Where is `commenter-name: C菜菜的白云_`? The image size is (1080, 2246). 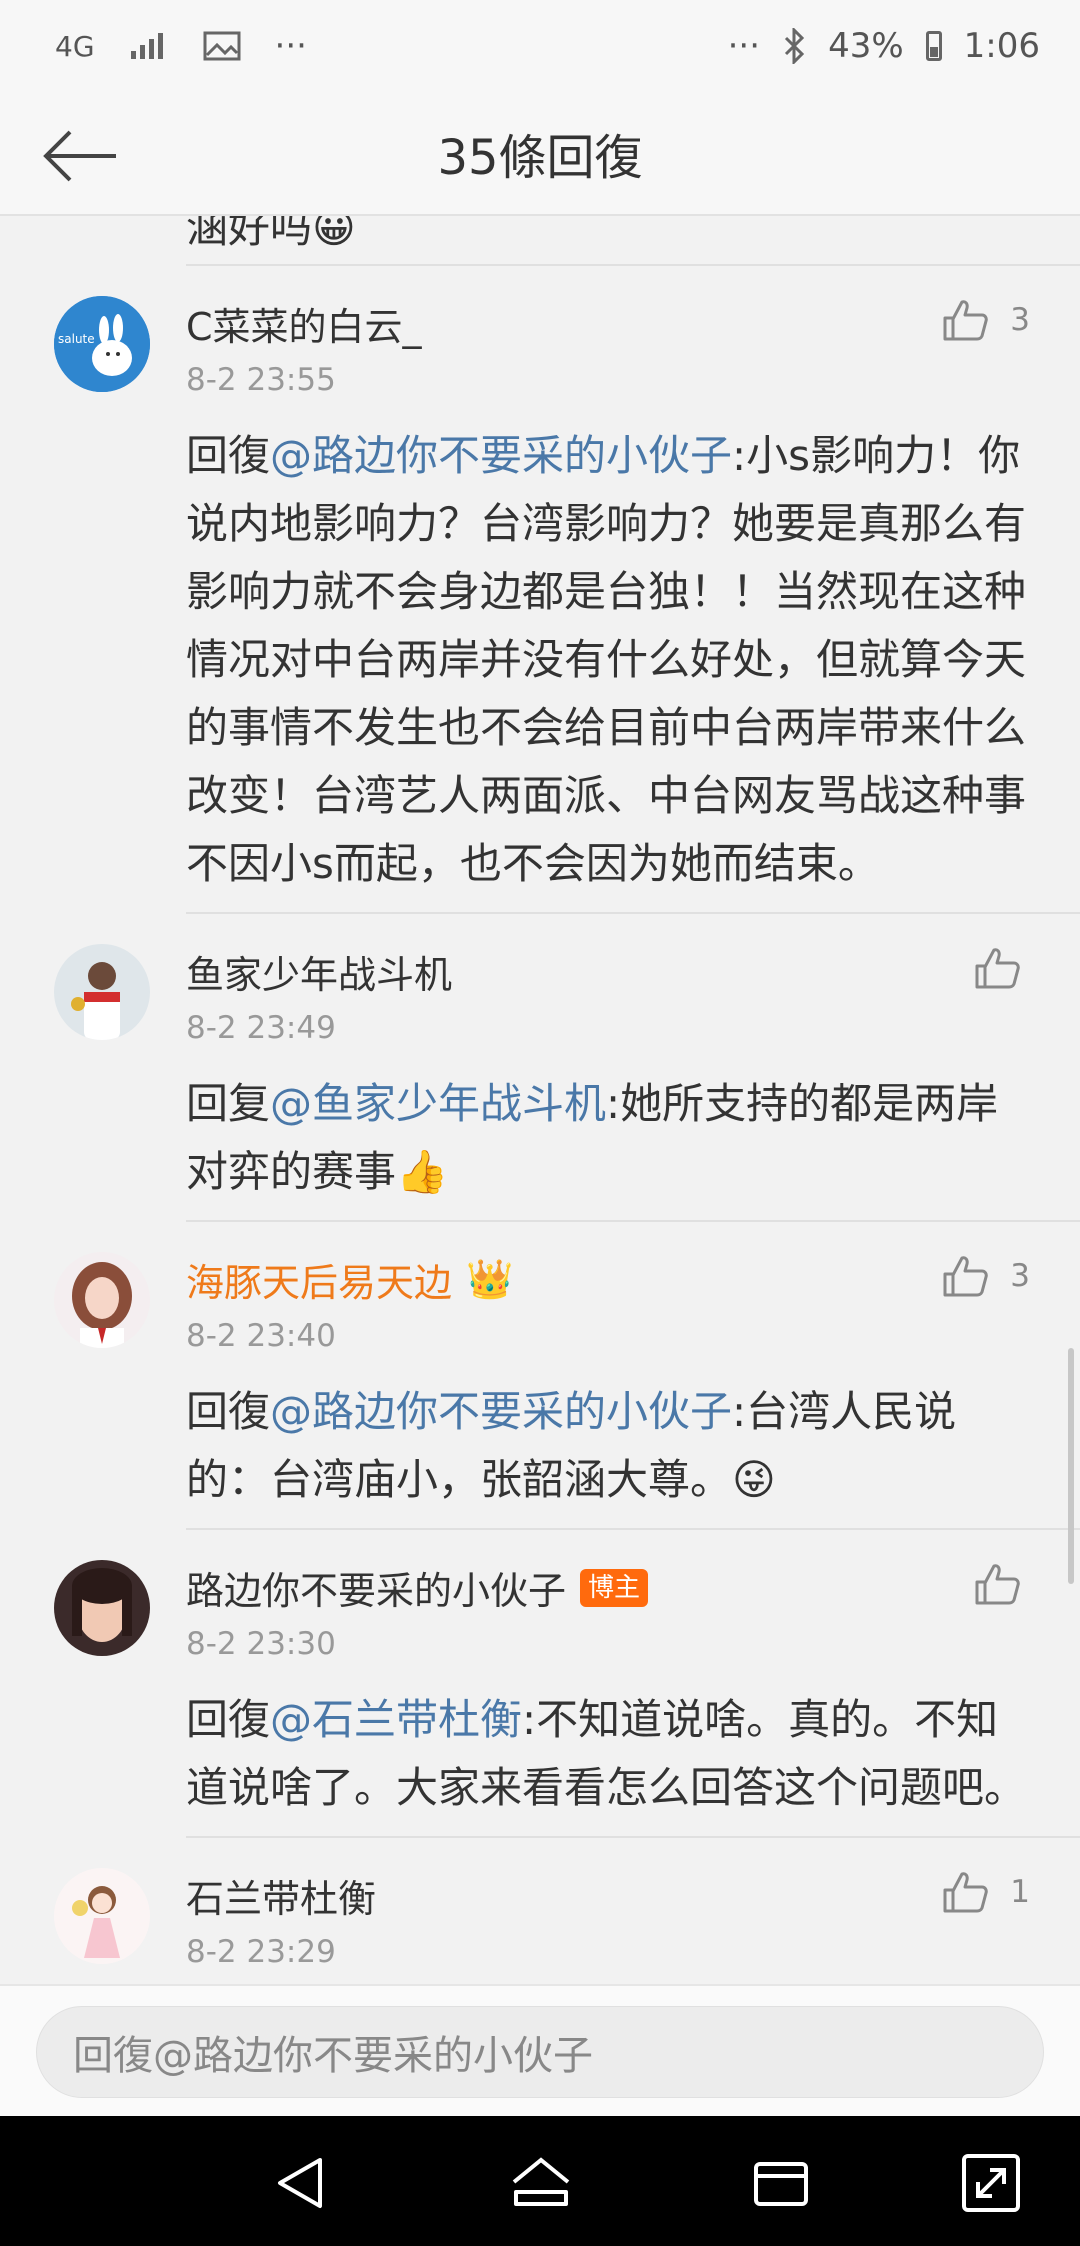
commenter-name: C菜菜的白云_ is located at coordinates (304, 323).